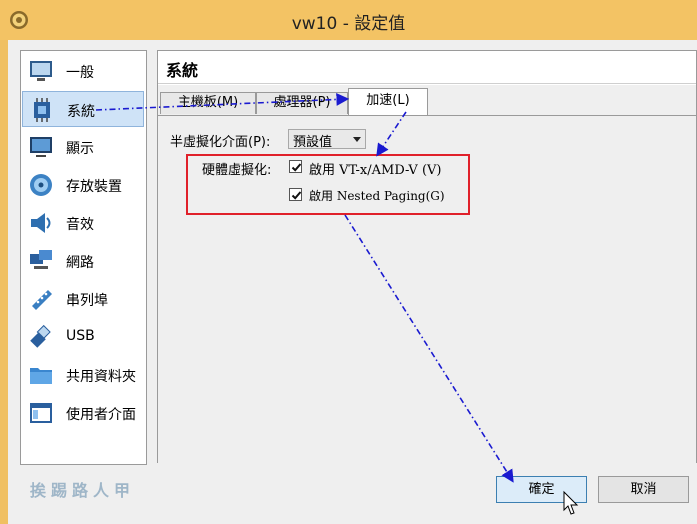  I want to click on arrow-to-acceleration-tab, so click(222, 102).